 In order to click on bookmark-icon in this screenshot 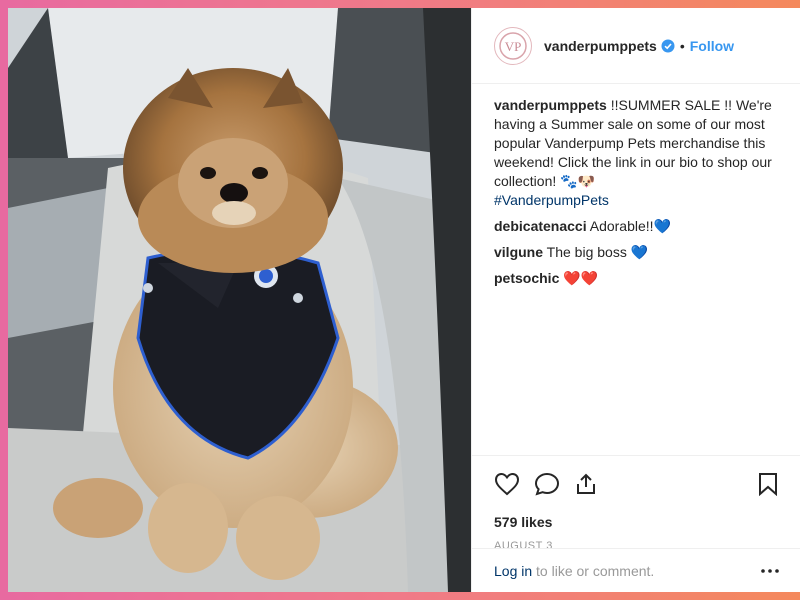, I will do `click(768, 484)`.